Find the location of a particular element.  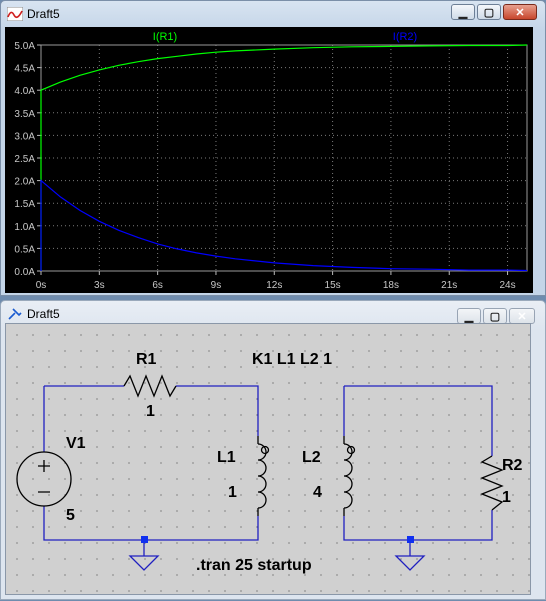

close-button: ✕ is located at coordinates (520, 12).